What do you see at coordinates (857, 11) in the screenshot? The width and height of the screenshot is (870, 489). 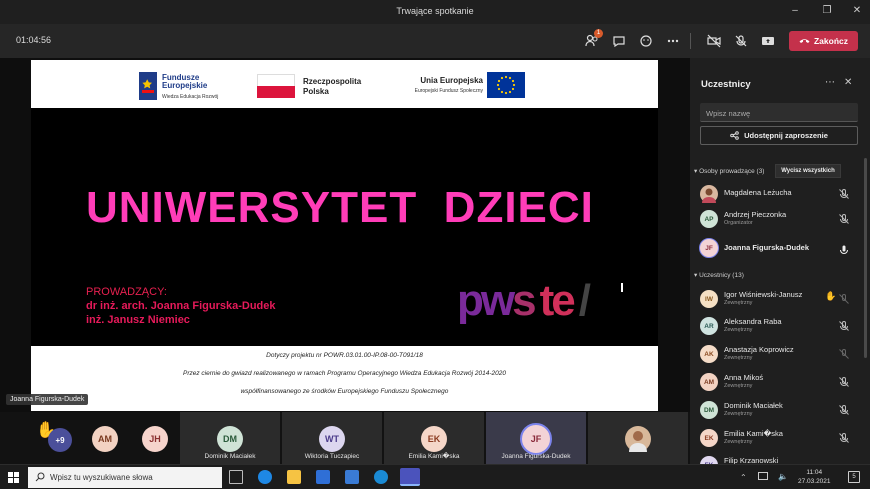 I see `close-window-icon: ✕` at bounding box center [857, 11].